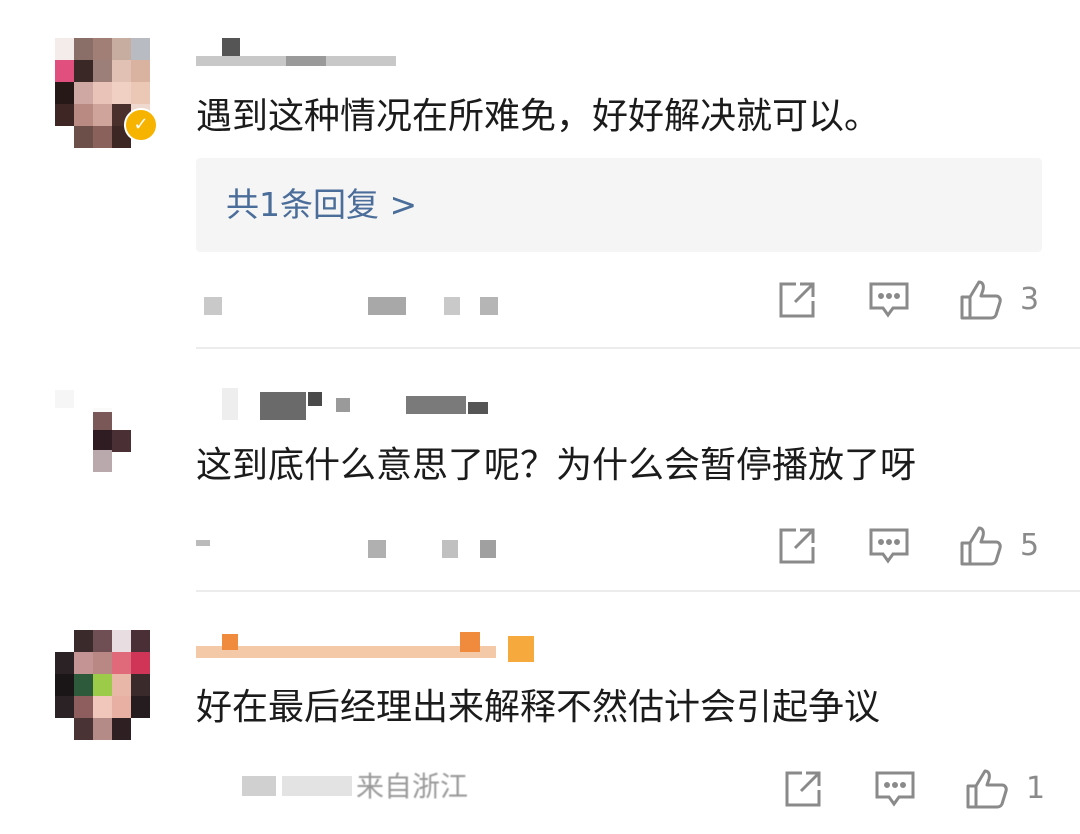 Image resolution: width=1080 pixels, height=834 pixels. Describe the element at coordinates (538, 707) in the screenshot. I see `comment-text: 好在最后经理出来解释不然估计会引起争议` at that location.